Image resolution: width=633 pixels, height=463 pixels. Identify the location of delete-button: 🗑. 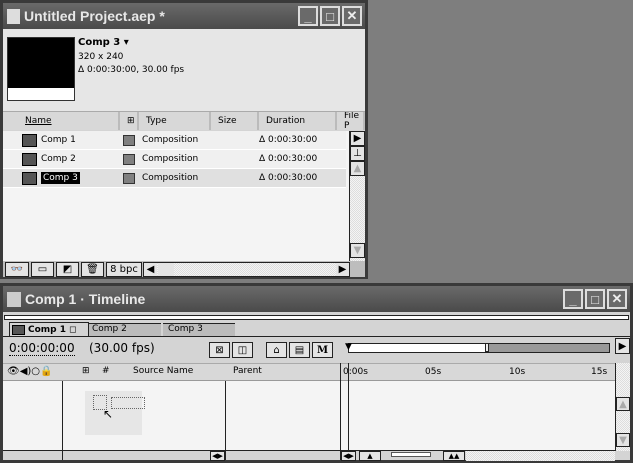
(92, 269).